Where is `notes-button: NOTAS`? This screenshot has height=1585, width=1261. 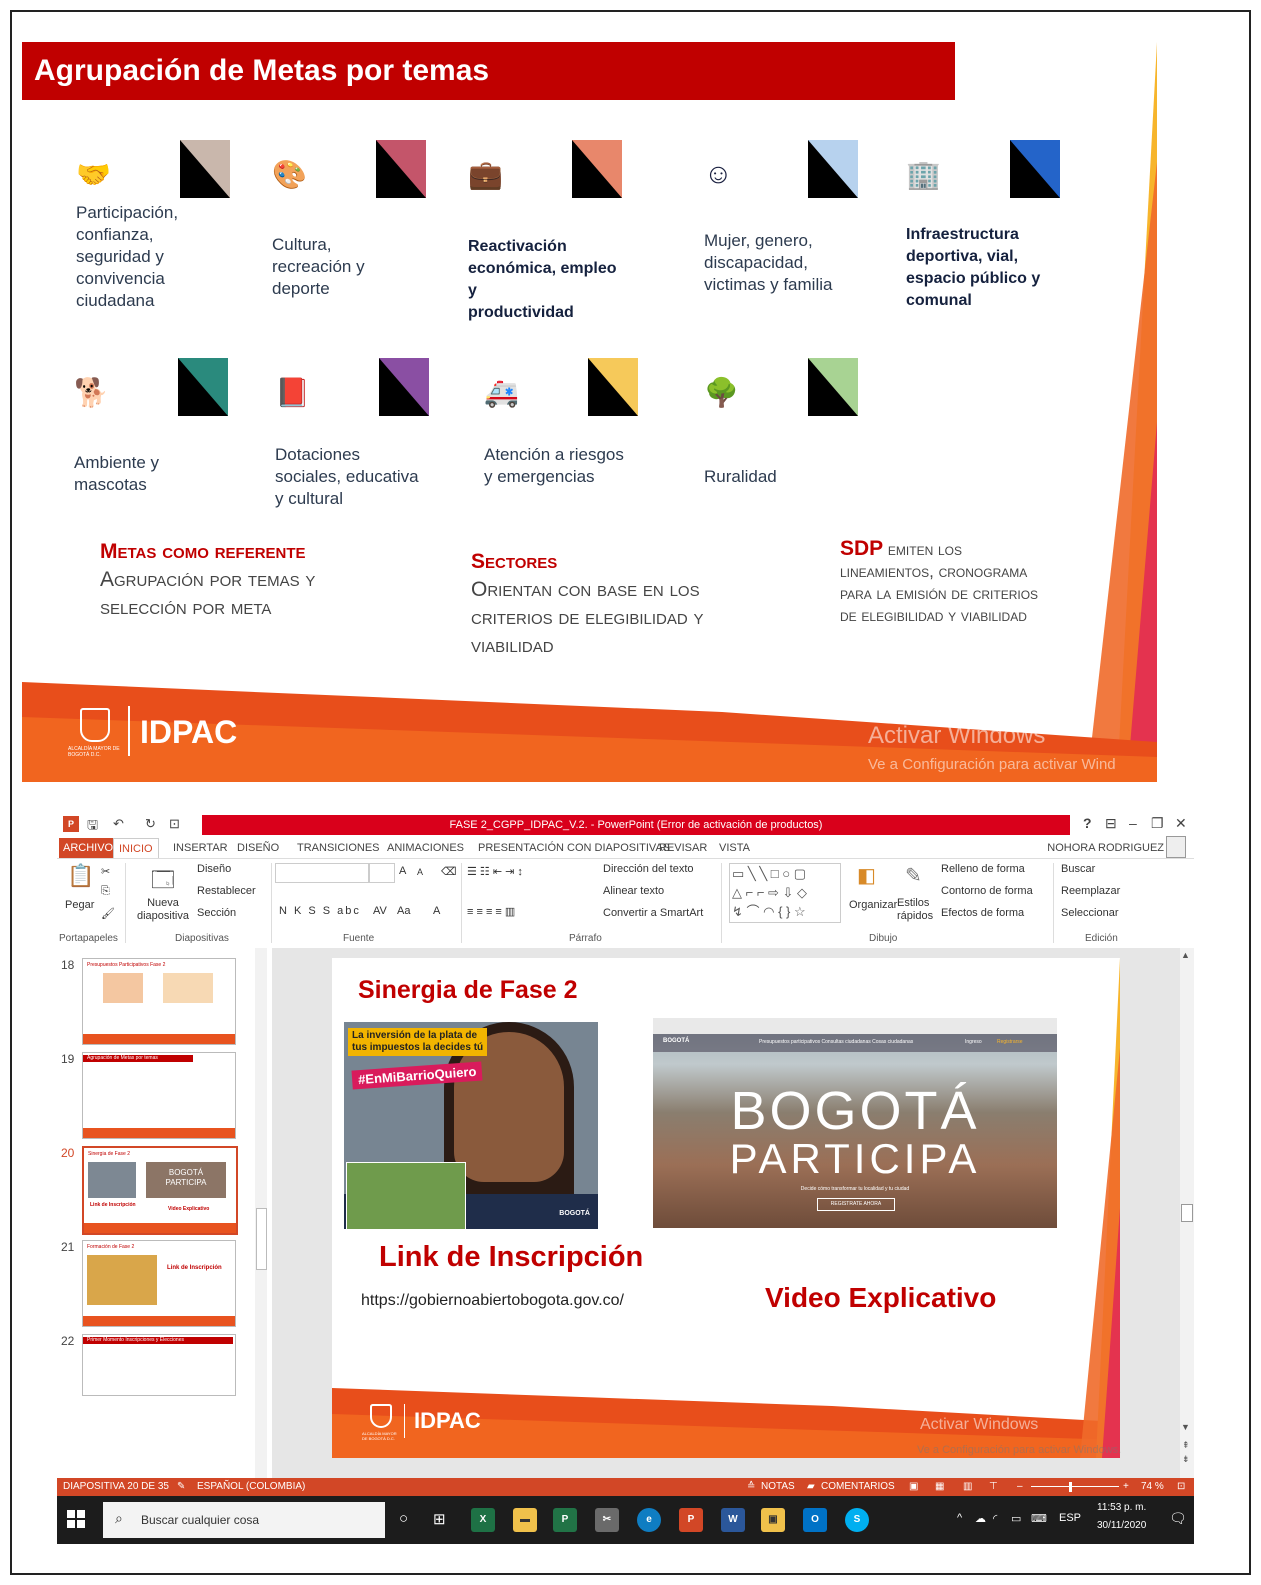 notes-button: NOTAS is located at coordinates (778, 1487).